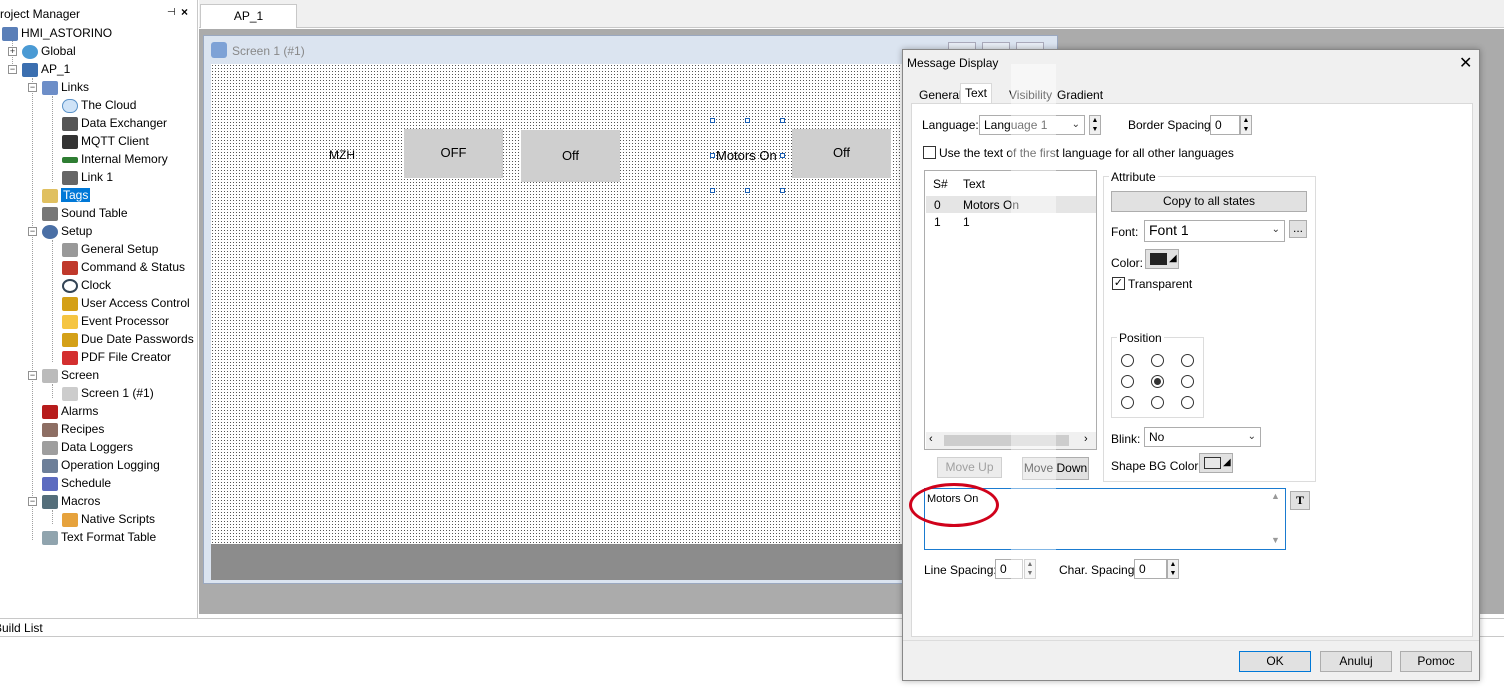 This screenshot has width=1504, height=693. What do you see at coordinates (50, 465) in the screenshot?
I see `log-icon` at bounding box center [50, 465].